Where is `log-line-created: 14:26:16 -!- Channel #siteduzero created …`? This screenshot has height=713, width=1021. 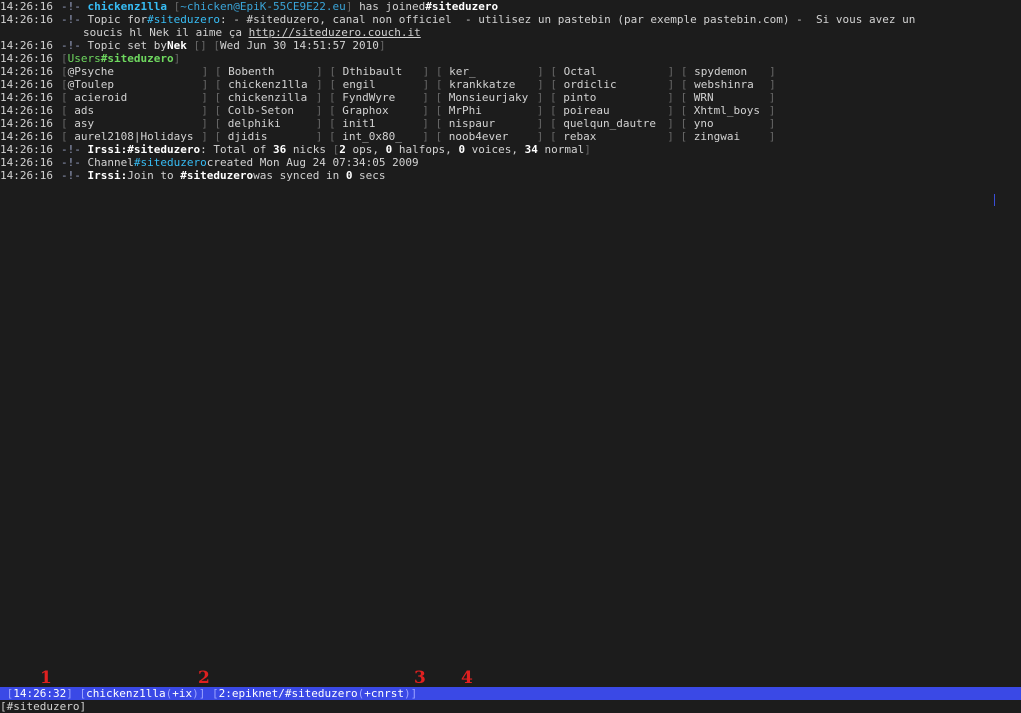
log-line-created: 14:26:16 -!- Channel #siteduzero created … is located at coordinates (209, 162).